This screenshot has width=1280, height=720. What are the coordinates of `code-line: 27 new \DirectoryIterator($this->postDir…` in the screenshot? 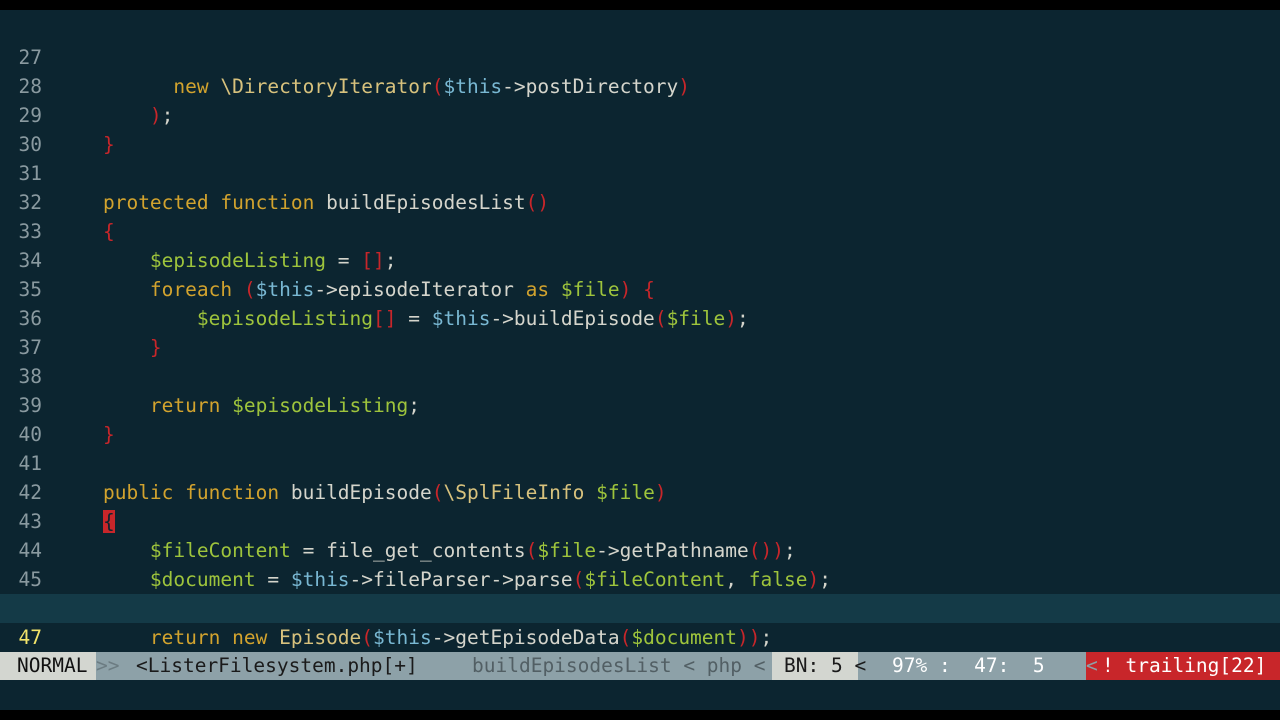 It's located at (640, 56).